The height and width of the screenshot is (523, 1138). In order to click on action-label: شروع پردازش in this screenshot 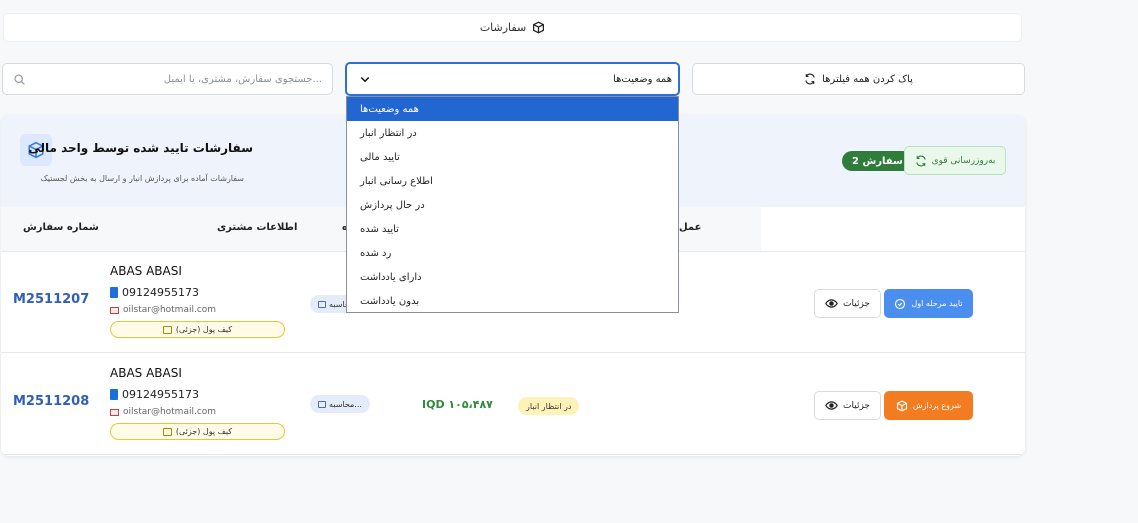, I will do `click(937, 405)`.